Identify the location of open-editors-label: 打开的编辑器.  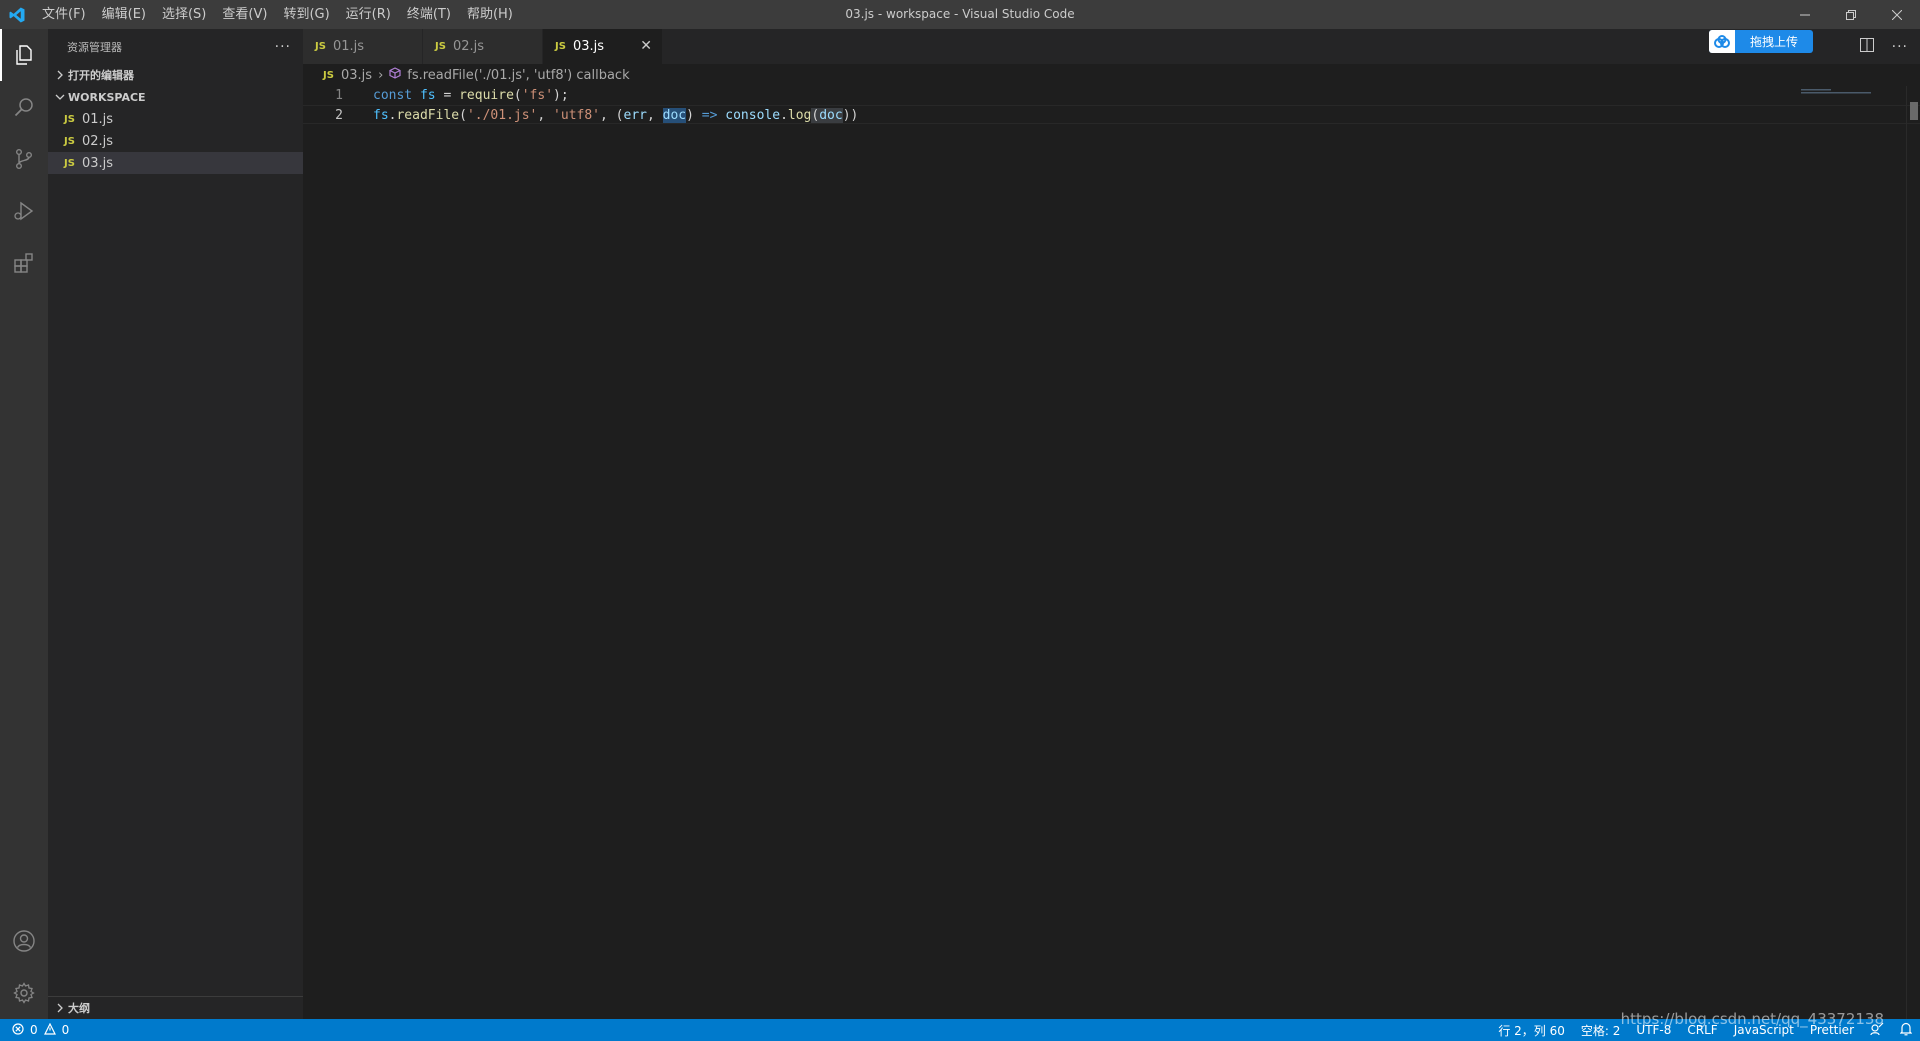
(101, 75).